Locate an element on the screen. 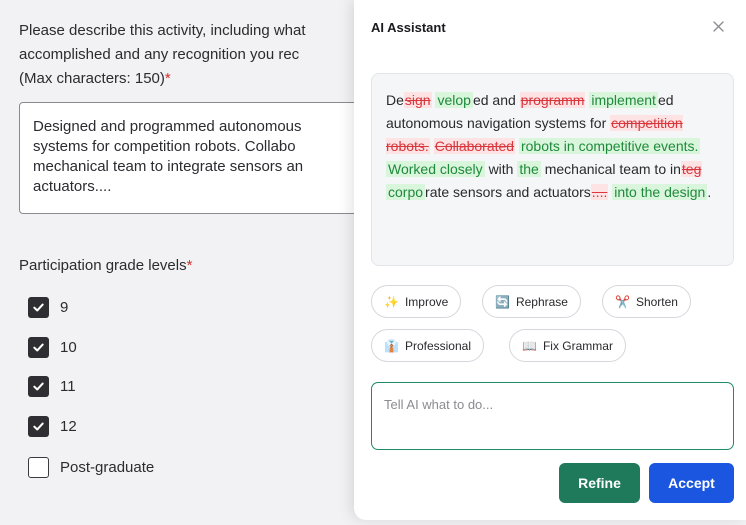 The width and height of the screenshot is (746, 525). inserted-text: the is located at coordinates (529, 169).